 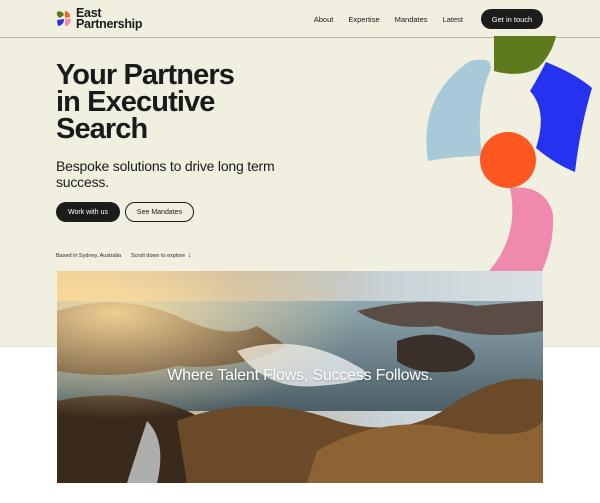 What do you see at coordinates (363, 19) in the screenshot?
I see `nav-expertise: Expertise` at bounding box center [363, 19].